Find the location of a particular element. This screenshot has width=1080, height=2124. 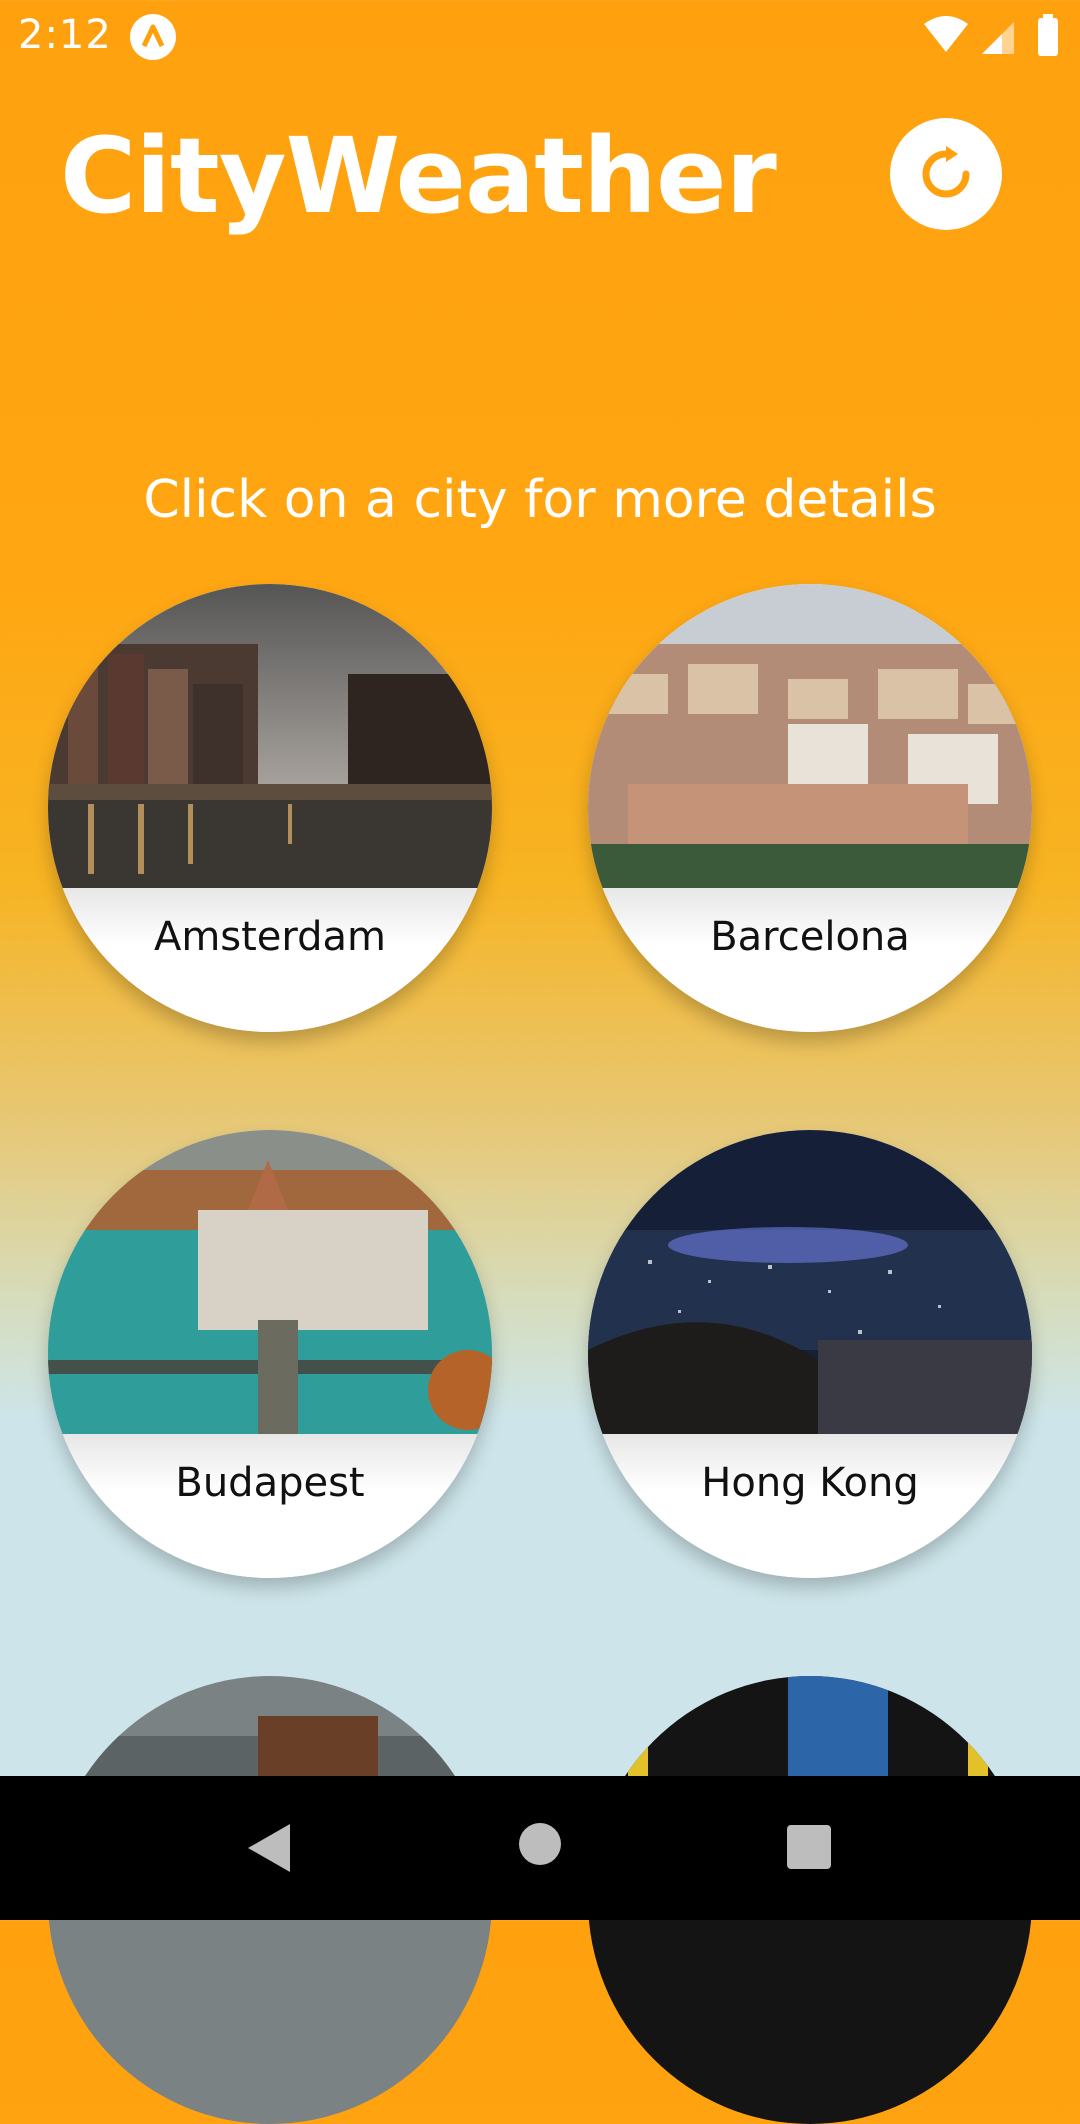

city-card-hong-kong: Hong Kong is located at coordinates (810, 1354).